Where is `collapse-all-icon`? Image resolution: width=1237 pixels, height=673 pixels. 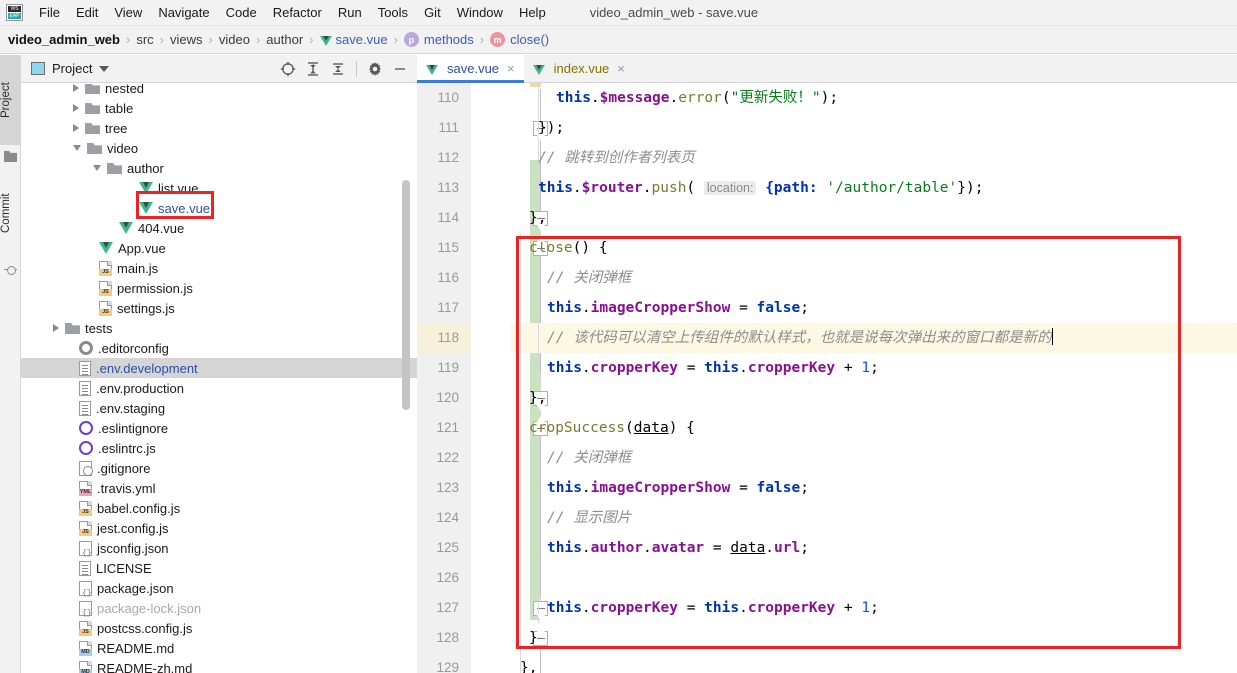 collapse-all-icon is located at coordinates (338, 69).